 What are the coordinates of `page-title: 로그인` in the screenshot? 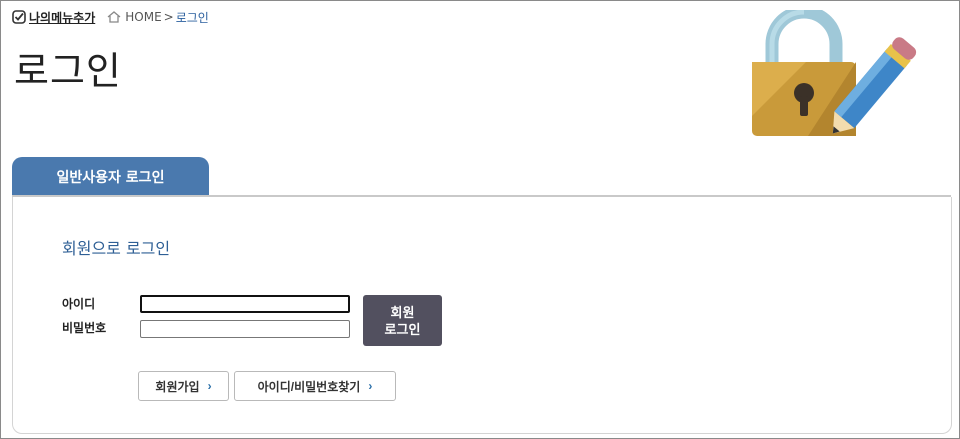 It's located at (68, 71).